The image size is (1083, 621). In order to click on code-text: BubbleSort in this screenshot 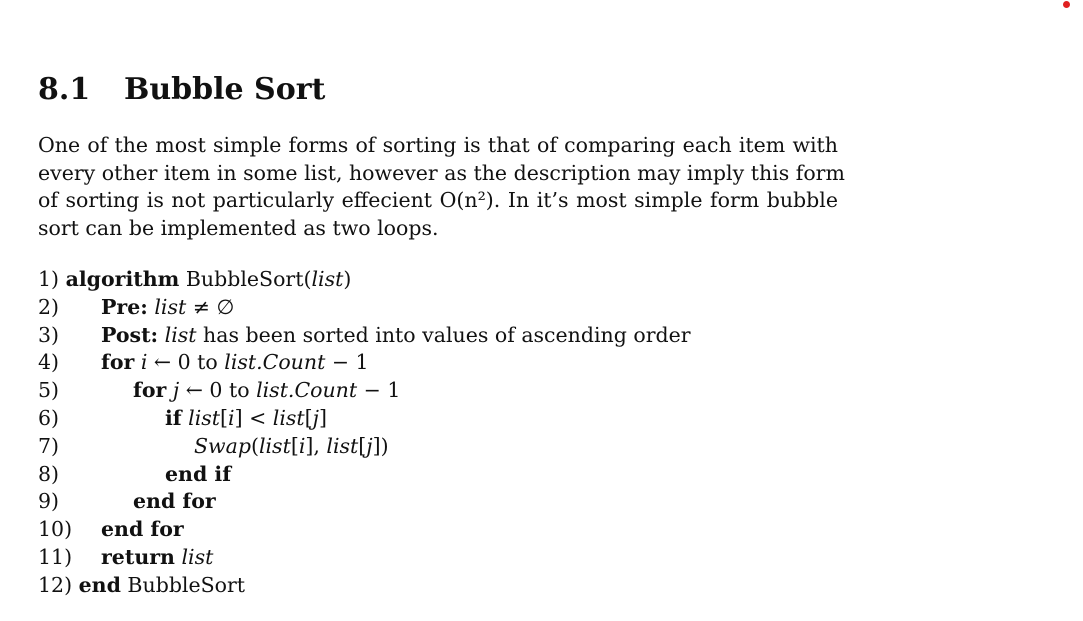, I will do `click(183, 584)`.